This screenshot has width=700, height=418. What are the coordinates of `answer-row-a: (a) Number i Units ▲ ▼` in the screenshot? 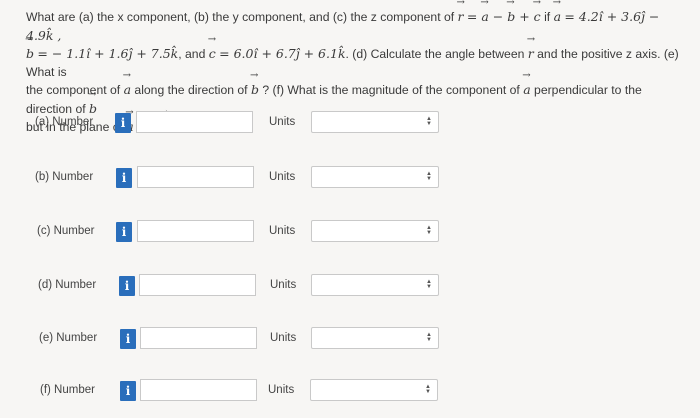 It's located at (350, 124).